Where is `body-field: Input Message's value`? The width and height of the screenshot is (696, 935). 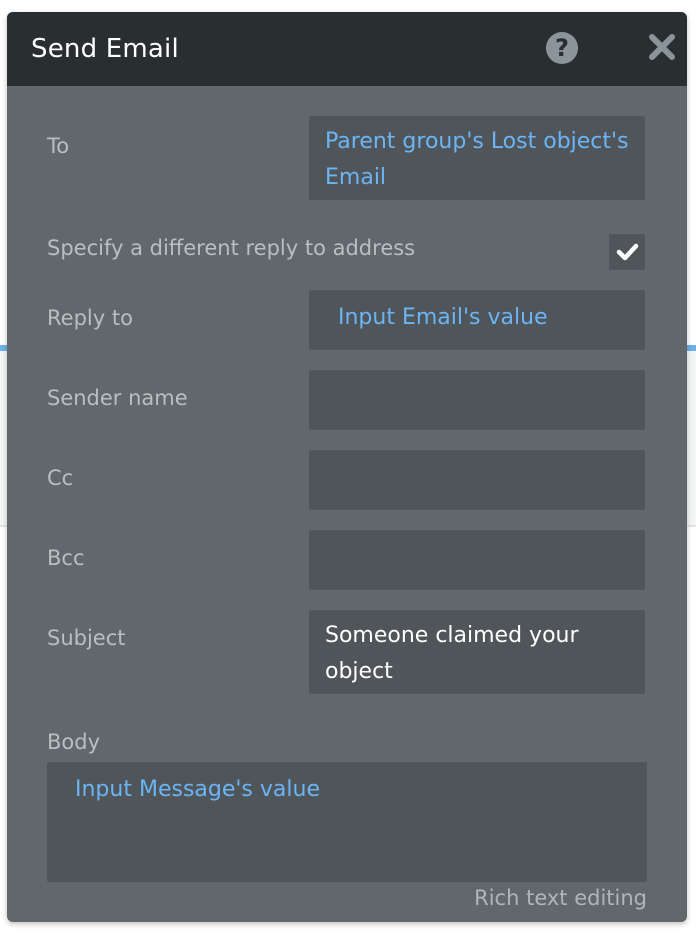
body-field: Input Message's value is located at coordinates (347, 822).